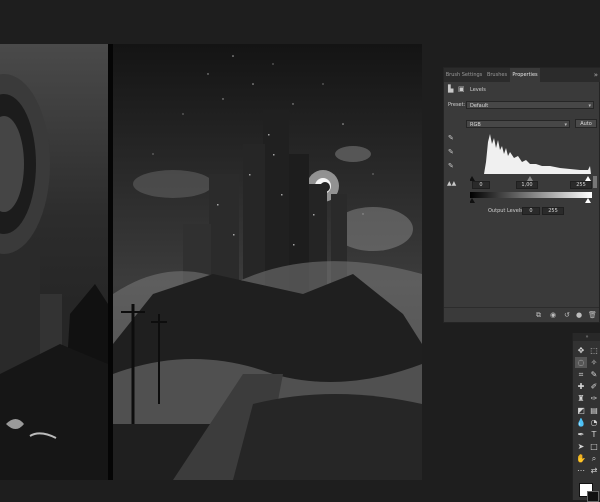  What do you see at coordinates (521, 314) in the screenshot?
I see `panel-footer: ⧉ ◉ ↺ ● 🗑` at bounding box center [521, 314].